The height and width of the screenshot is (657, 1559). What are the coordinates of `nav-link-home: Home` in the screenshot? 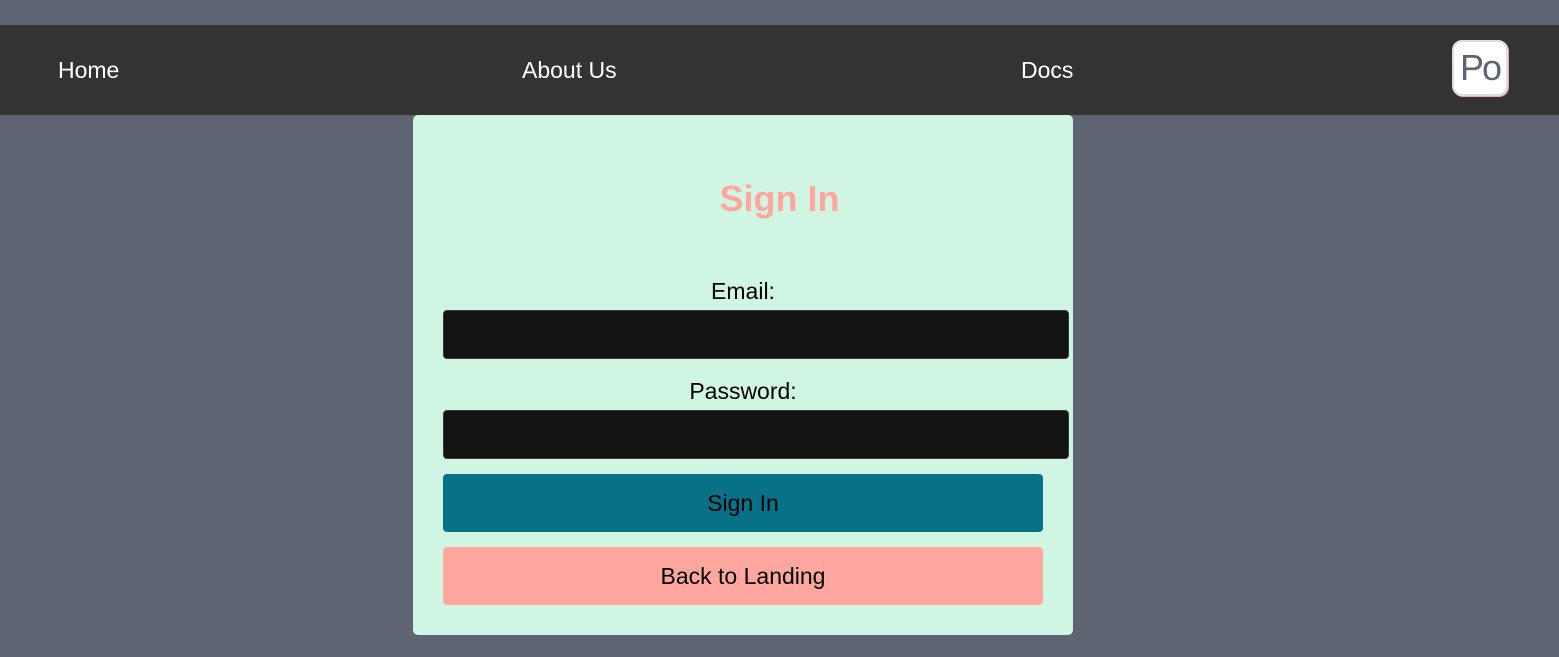 It's located at (88, 70).